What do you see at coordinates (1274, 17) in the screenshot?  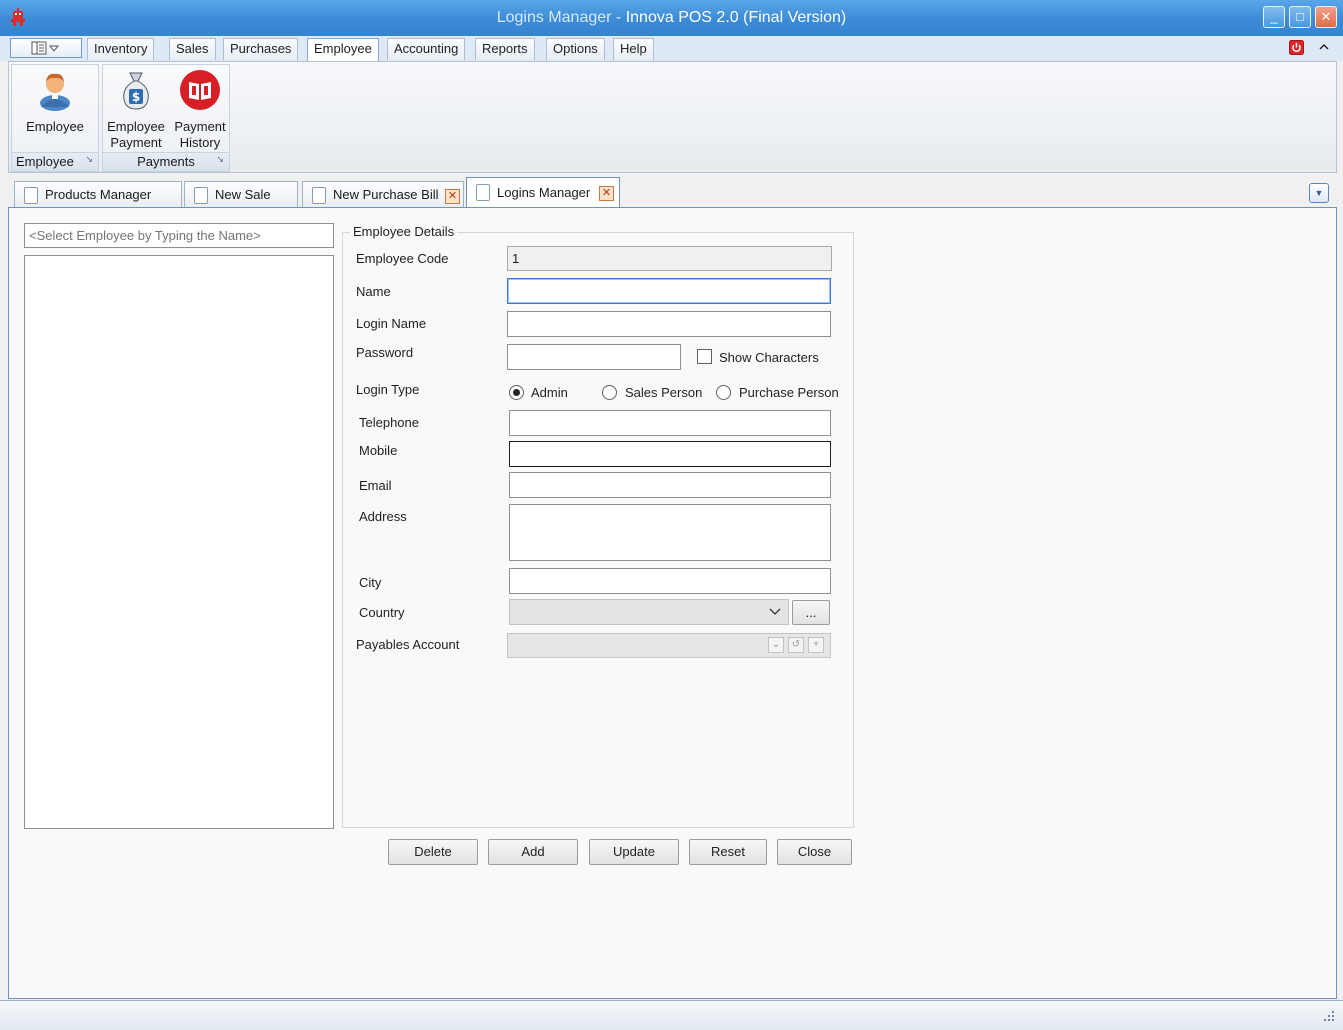 I see `minimize-button: _` at bounding box center [1274, 17].